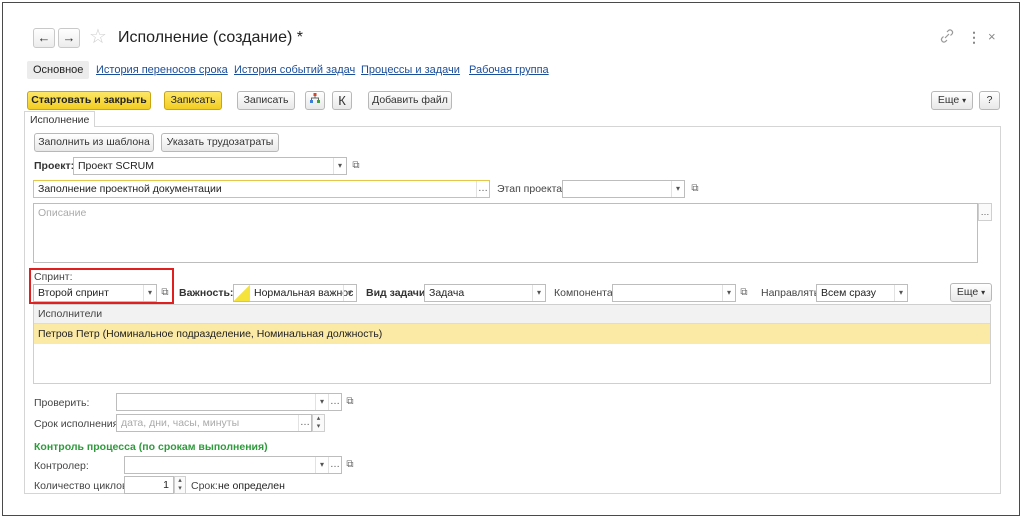 Image resolution: width=1024 pixels, height=519 pixels. I want to click on check-label: Проверить:, so click(62, 403).